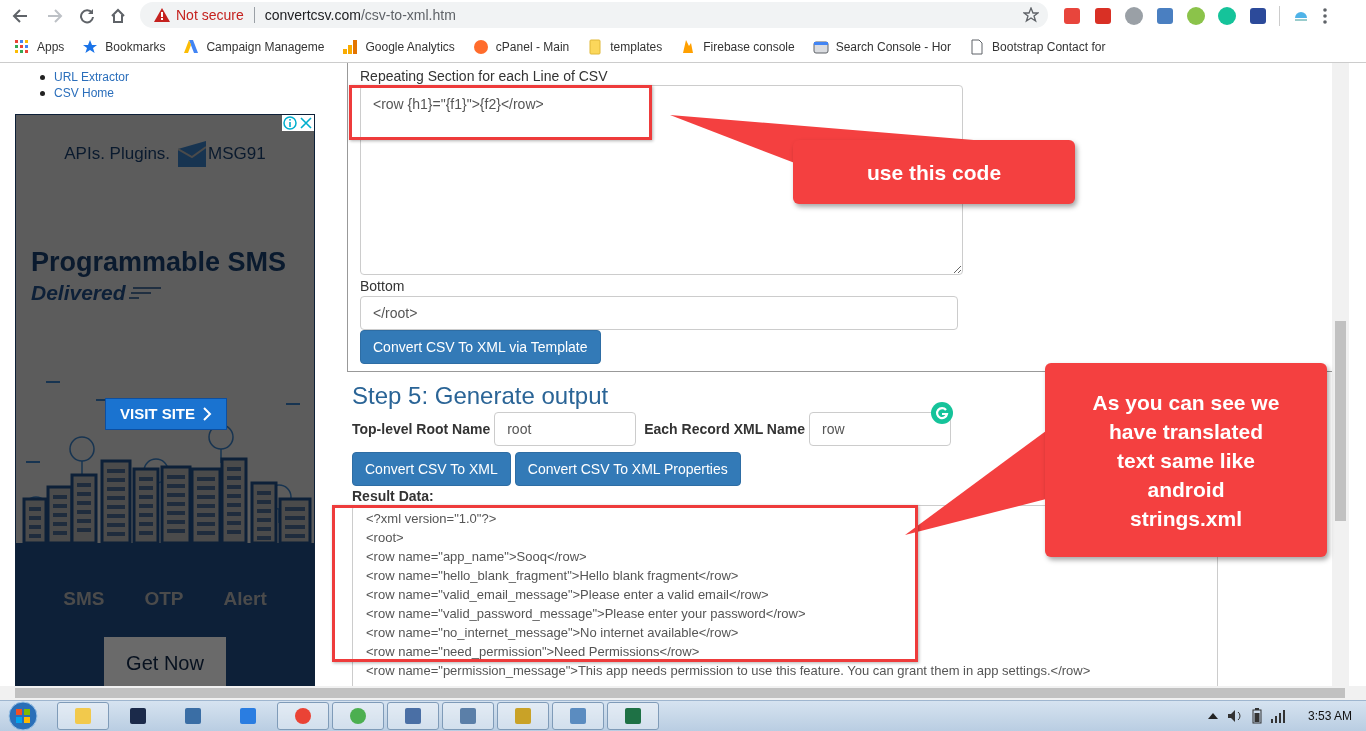 The image size is (1366, 731). I want to click on ad-feature: SMS, so click(84, 598).